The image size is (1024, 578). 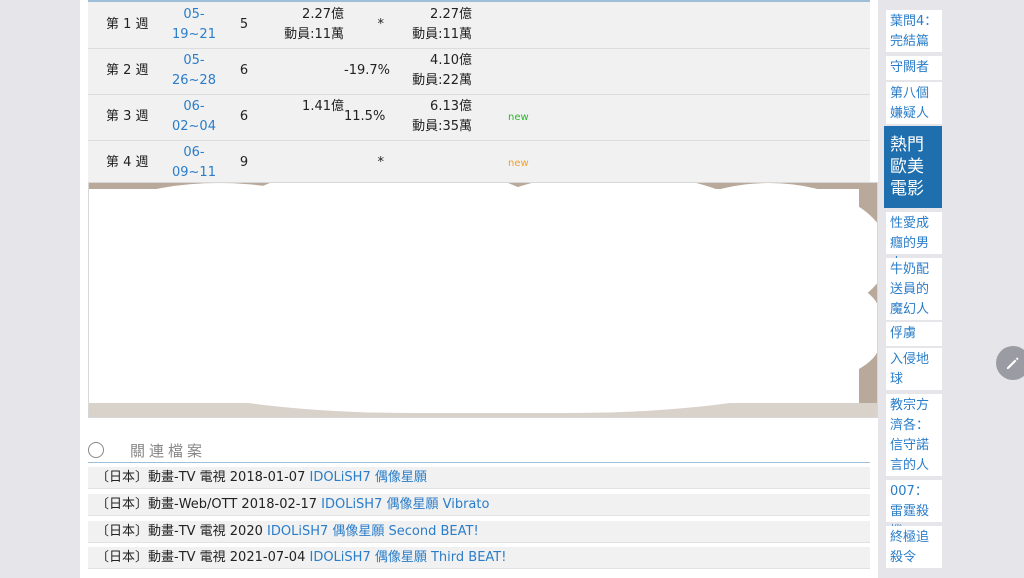 I want to click on week-label: 第 2 週, so click(x=127, y=70).